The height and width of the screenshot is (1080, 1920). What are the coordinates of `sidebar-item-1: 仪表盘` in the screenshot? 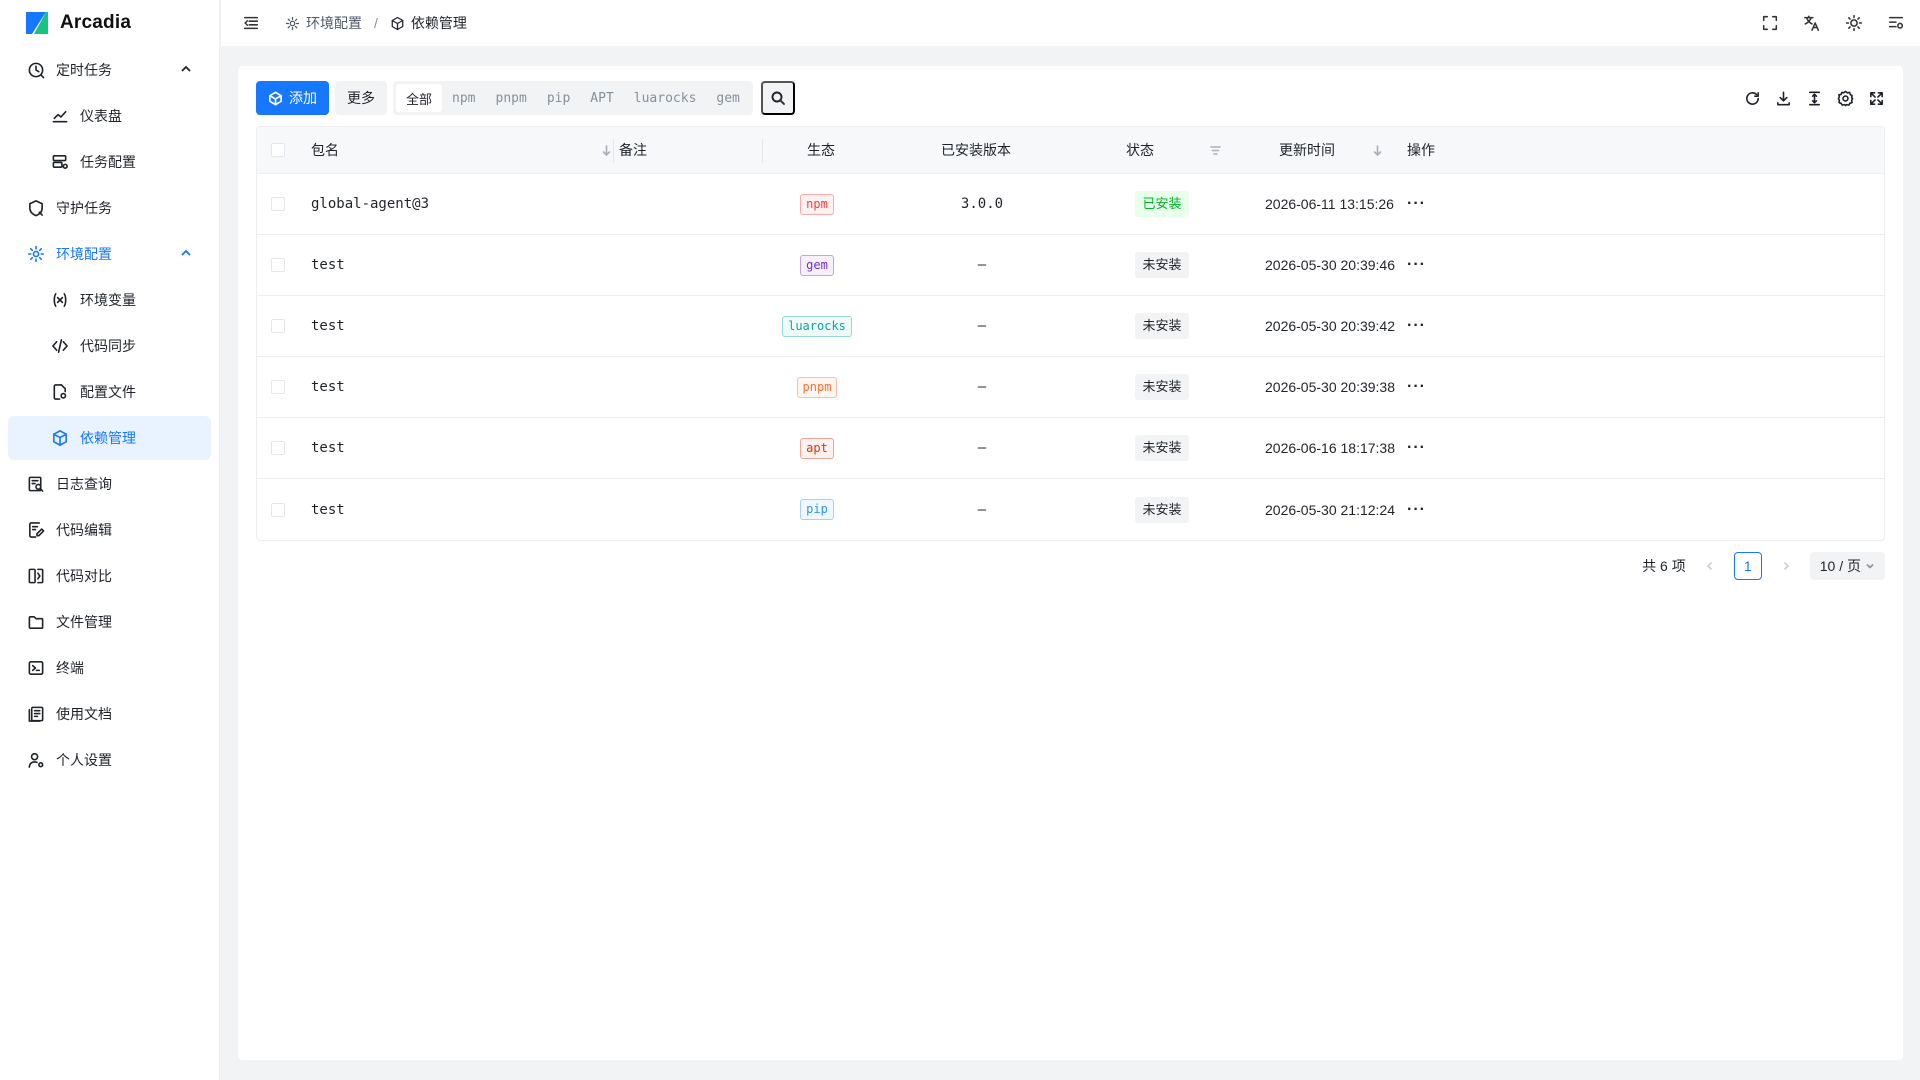 It's located at (109, 116).